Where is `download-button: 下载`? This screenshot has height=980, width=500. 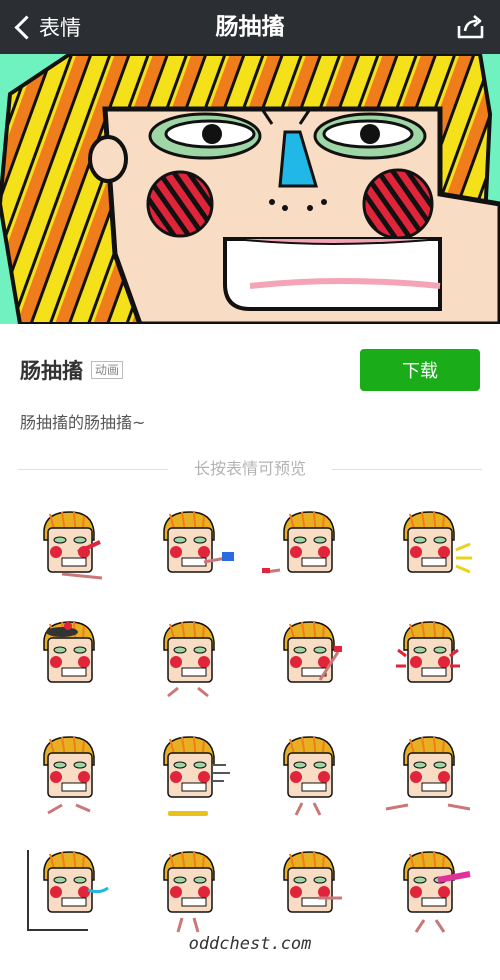
download-button: 下载 is located at coordinates (420, 370).